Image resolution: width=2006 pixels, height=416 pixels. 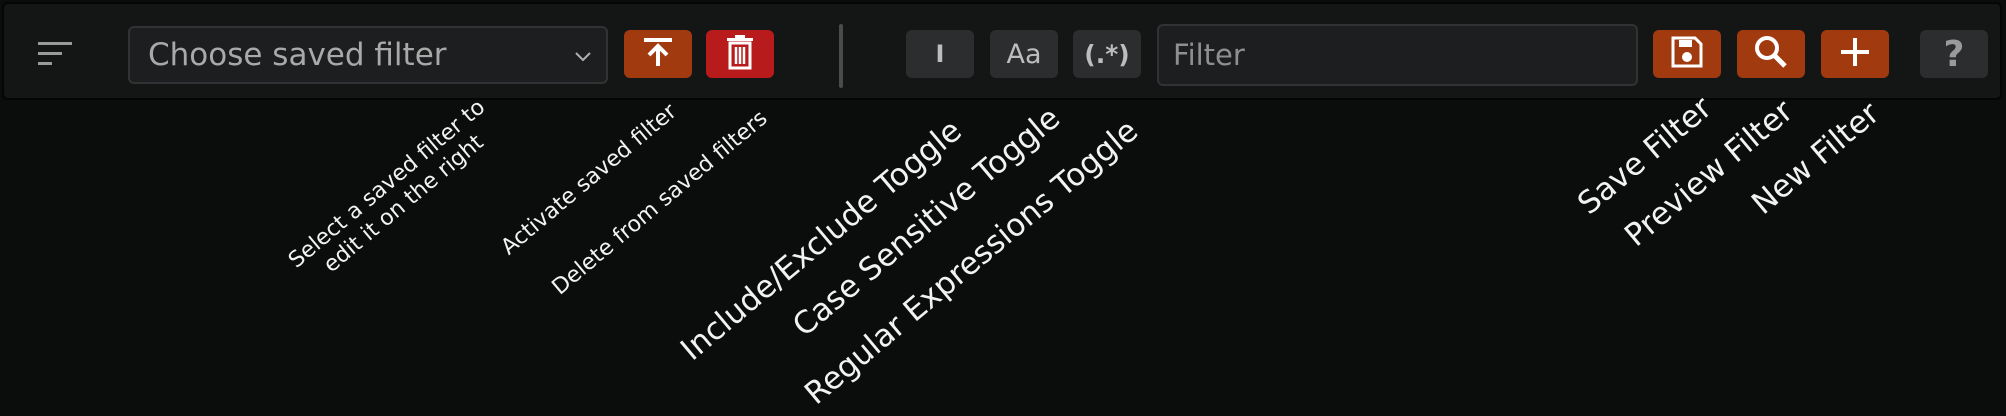 I want to click on case-sensitive-glyph: Aa, so click(x=1024, y=54).